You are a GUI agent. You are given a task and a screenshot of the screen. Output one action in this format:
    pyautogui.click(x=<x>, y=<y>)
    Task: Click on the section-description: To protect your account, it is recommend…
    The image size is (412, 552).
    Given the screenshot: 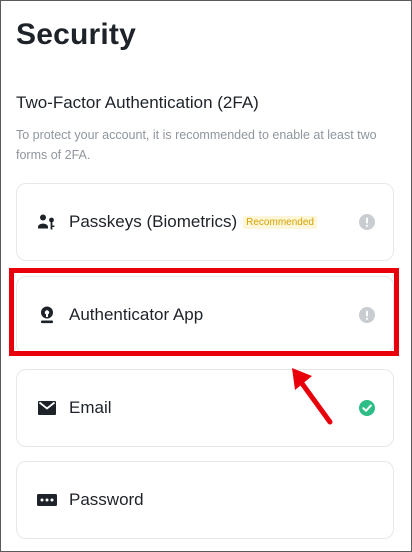 What is the action you would take?
    pyautogui.click(x=196, y=145)
    